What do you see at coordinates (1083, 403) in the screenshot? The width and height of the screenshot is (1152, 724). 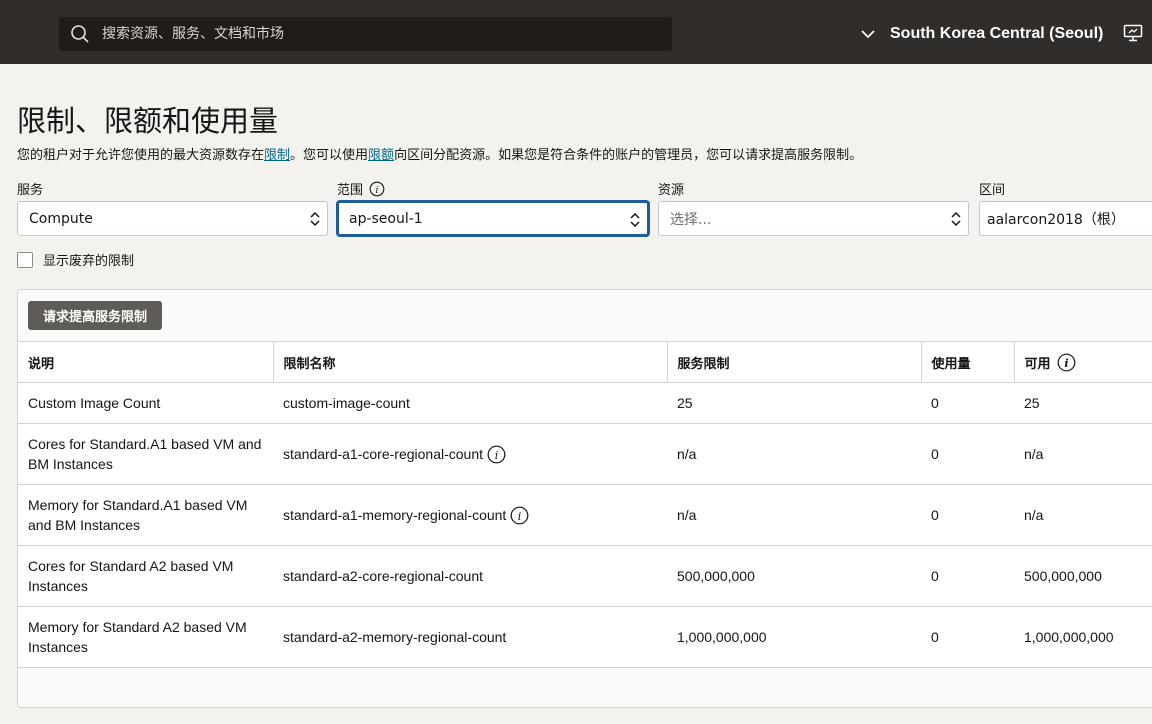 I see `cell-available: 25` at bounding box center [1083, 403].